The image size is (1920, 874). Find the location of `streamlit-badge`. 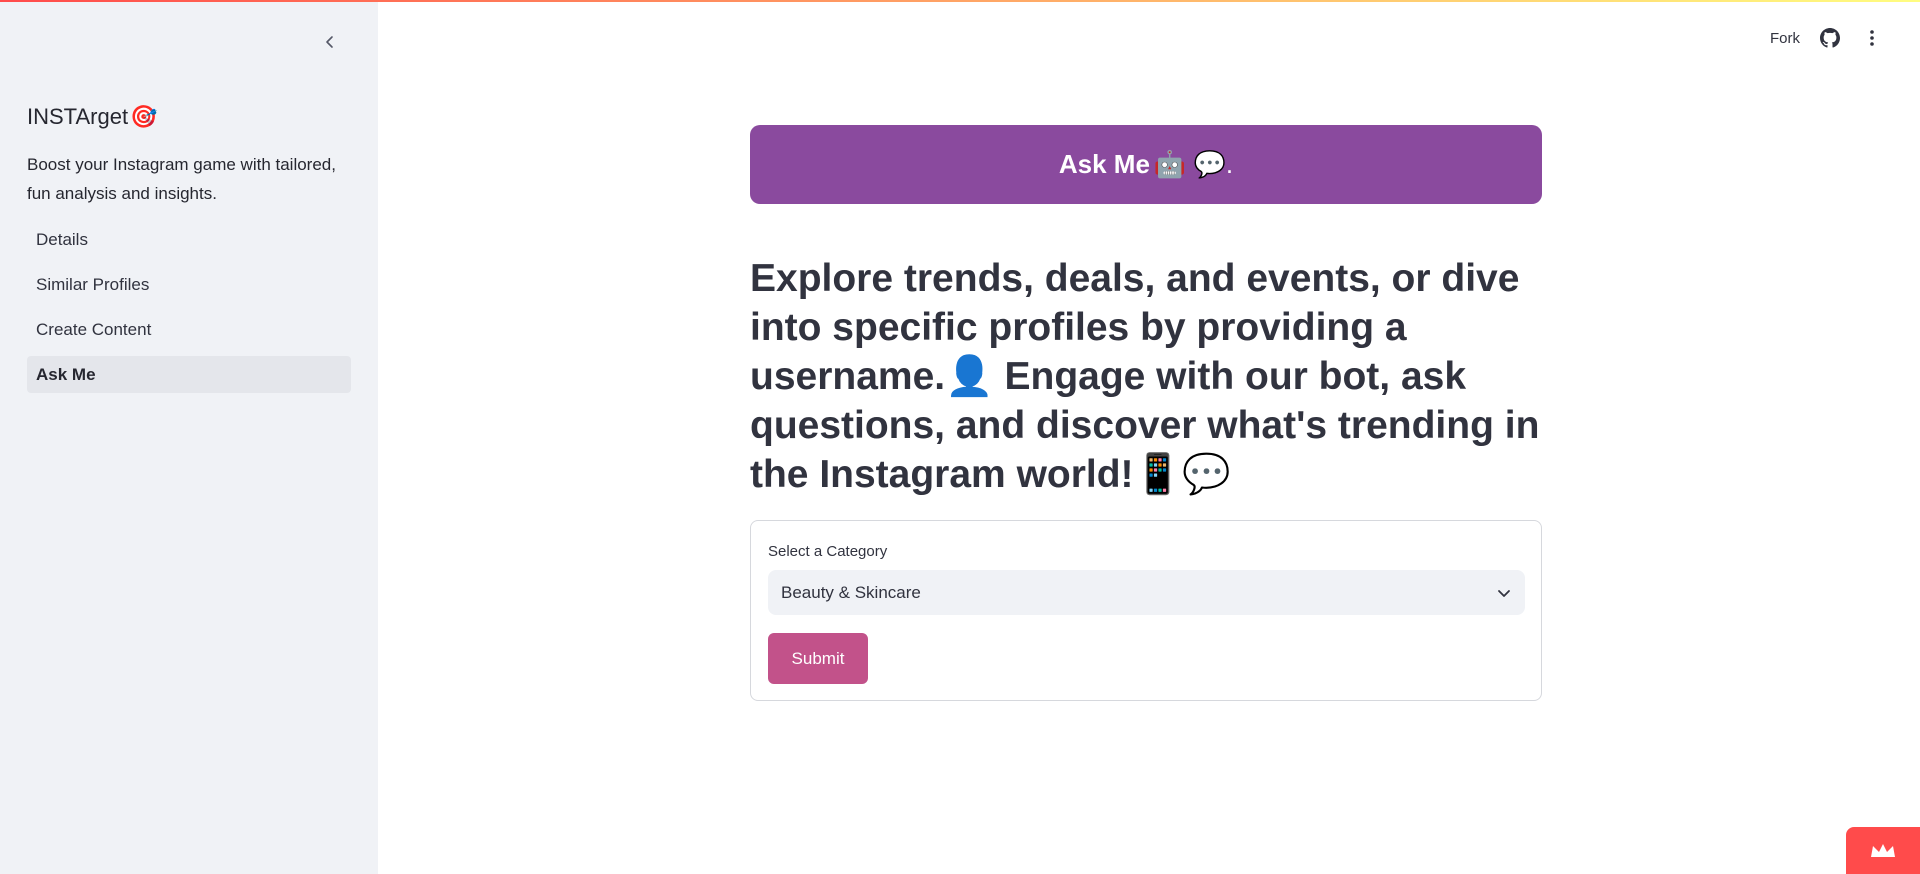

streamlit-badge is located at coordinates (1883, 850).